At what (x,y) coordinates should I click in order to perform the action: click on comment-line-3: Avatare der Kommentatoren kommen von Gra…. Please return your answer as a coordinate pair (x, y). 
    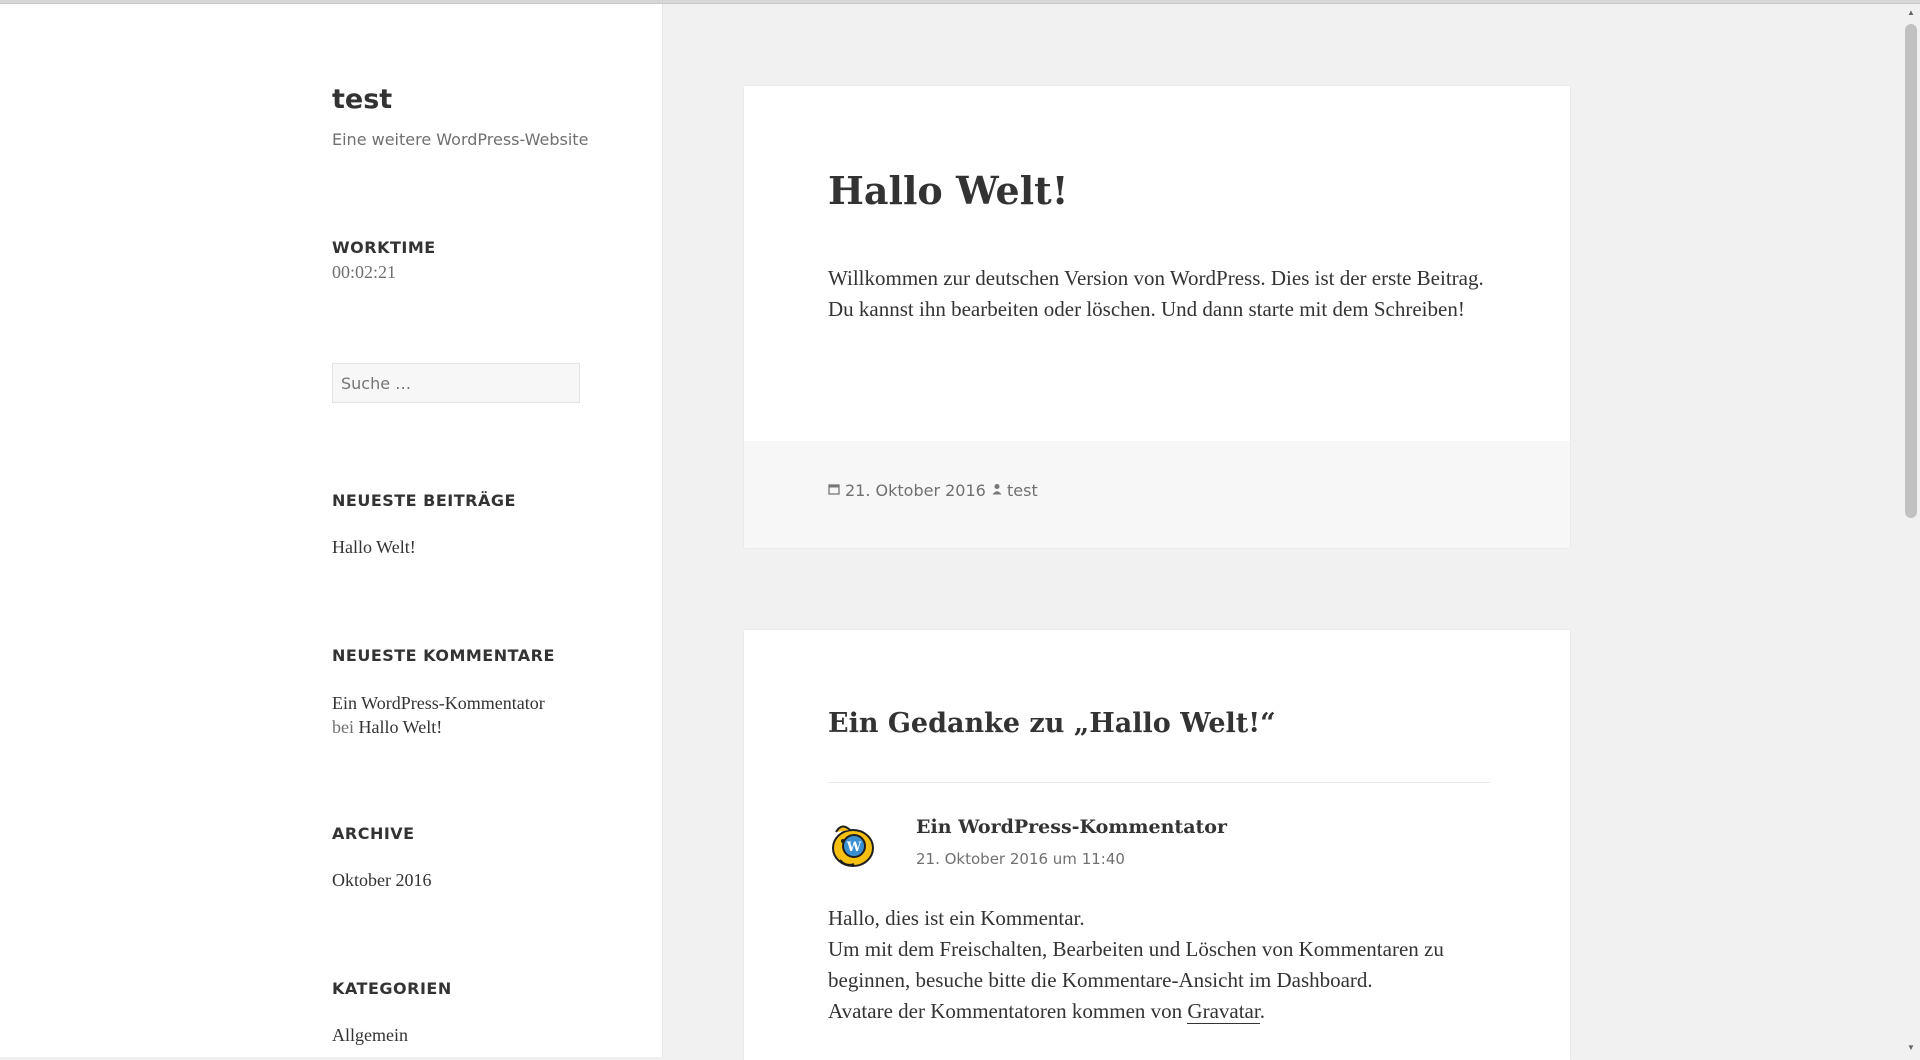
    Looking at the image, I should click on (1168, 1011).